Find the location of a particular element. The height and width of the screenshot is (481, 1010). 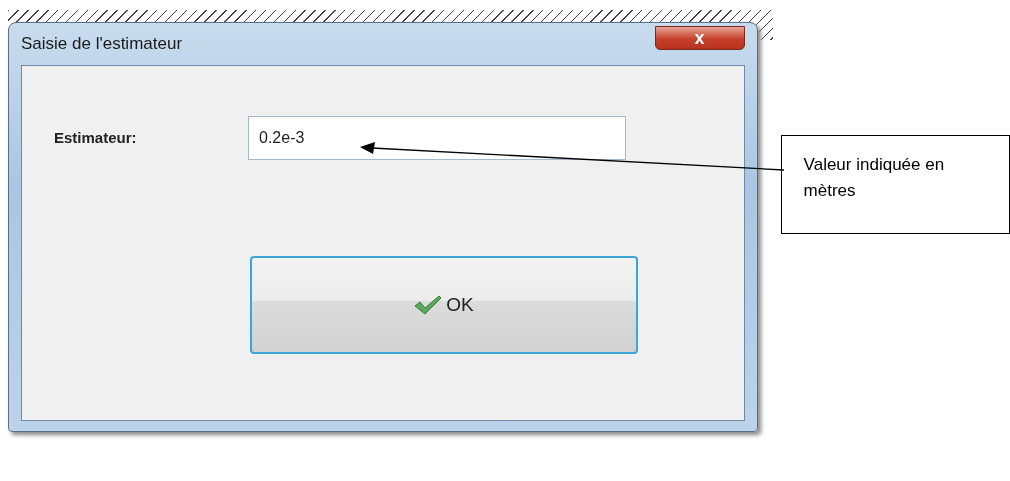

estimator-field: 0.2e-3 is located at coordinates (437, 138).